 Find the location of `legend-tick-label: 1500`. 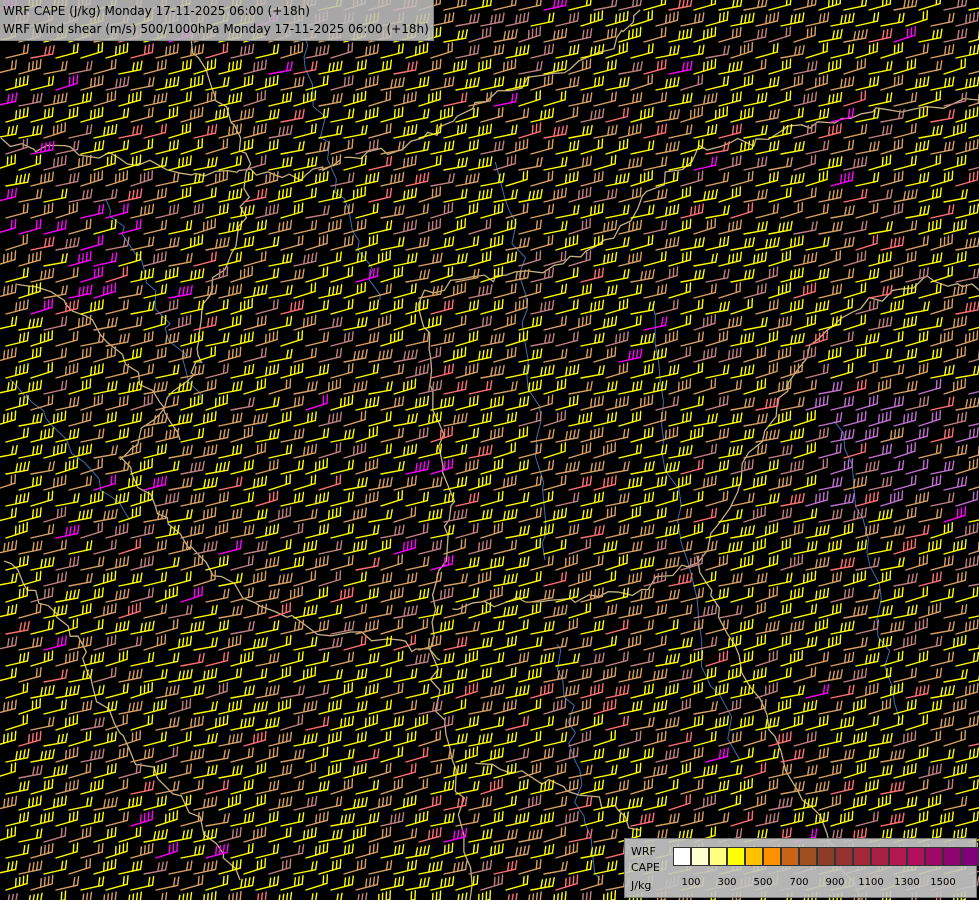

legend-tick-label: 1500 is located at coordinates (943, 882).